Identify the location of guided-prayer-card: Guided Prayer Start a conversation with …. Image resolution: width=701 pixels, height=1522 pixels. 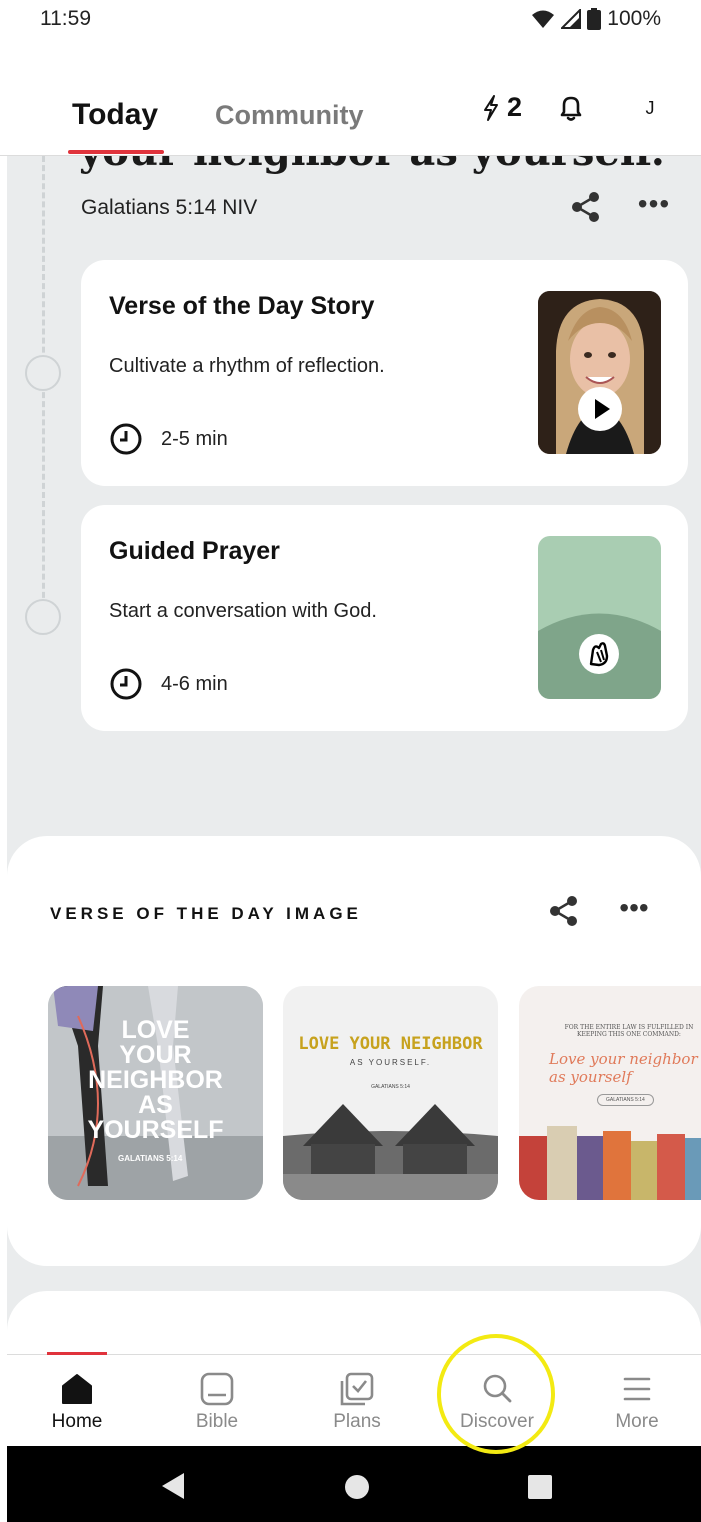
(384, 618).